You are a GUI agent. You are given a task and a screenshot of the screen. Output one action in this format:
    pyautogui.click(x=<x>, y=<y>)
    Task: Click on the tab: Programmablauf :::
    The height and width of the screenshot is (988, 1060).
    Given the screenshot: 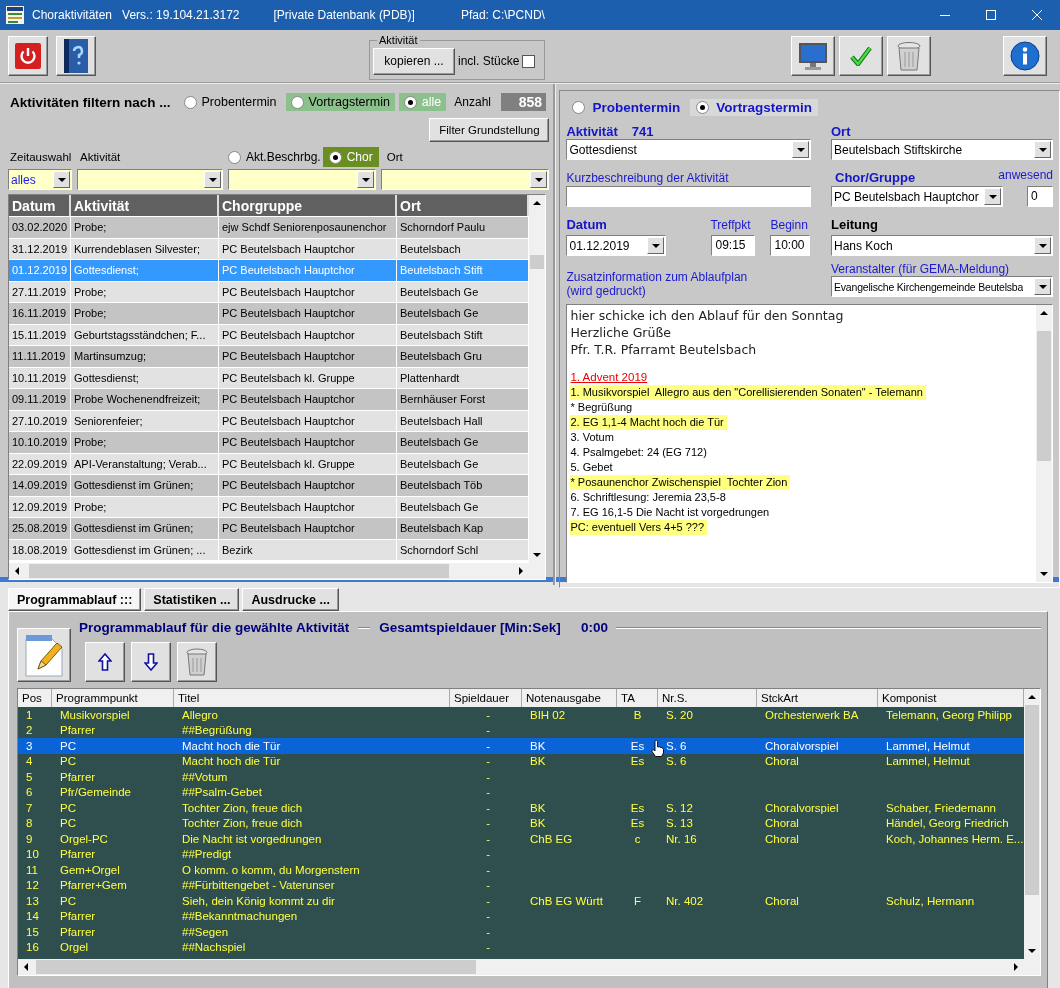 What is the action you would take?
    pyautogui.click(x=75, y=599)
    